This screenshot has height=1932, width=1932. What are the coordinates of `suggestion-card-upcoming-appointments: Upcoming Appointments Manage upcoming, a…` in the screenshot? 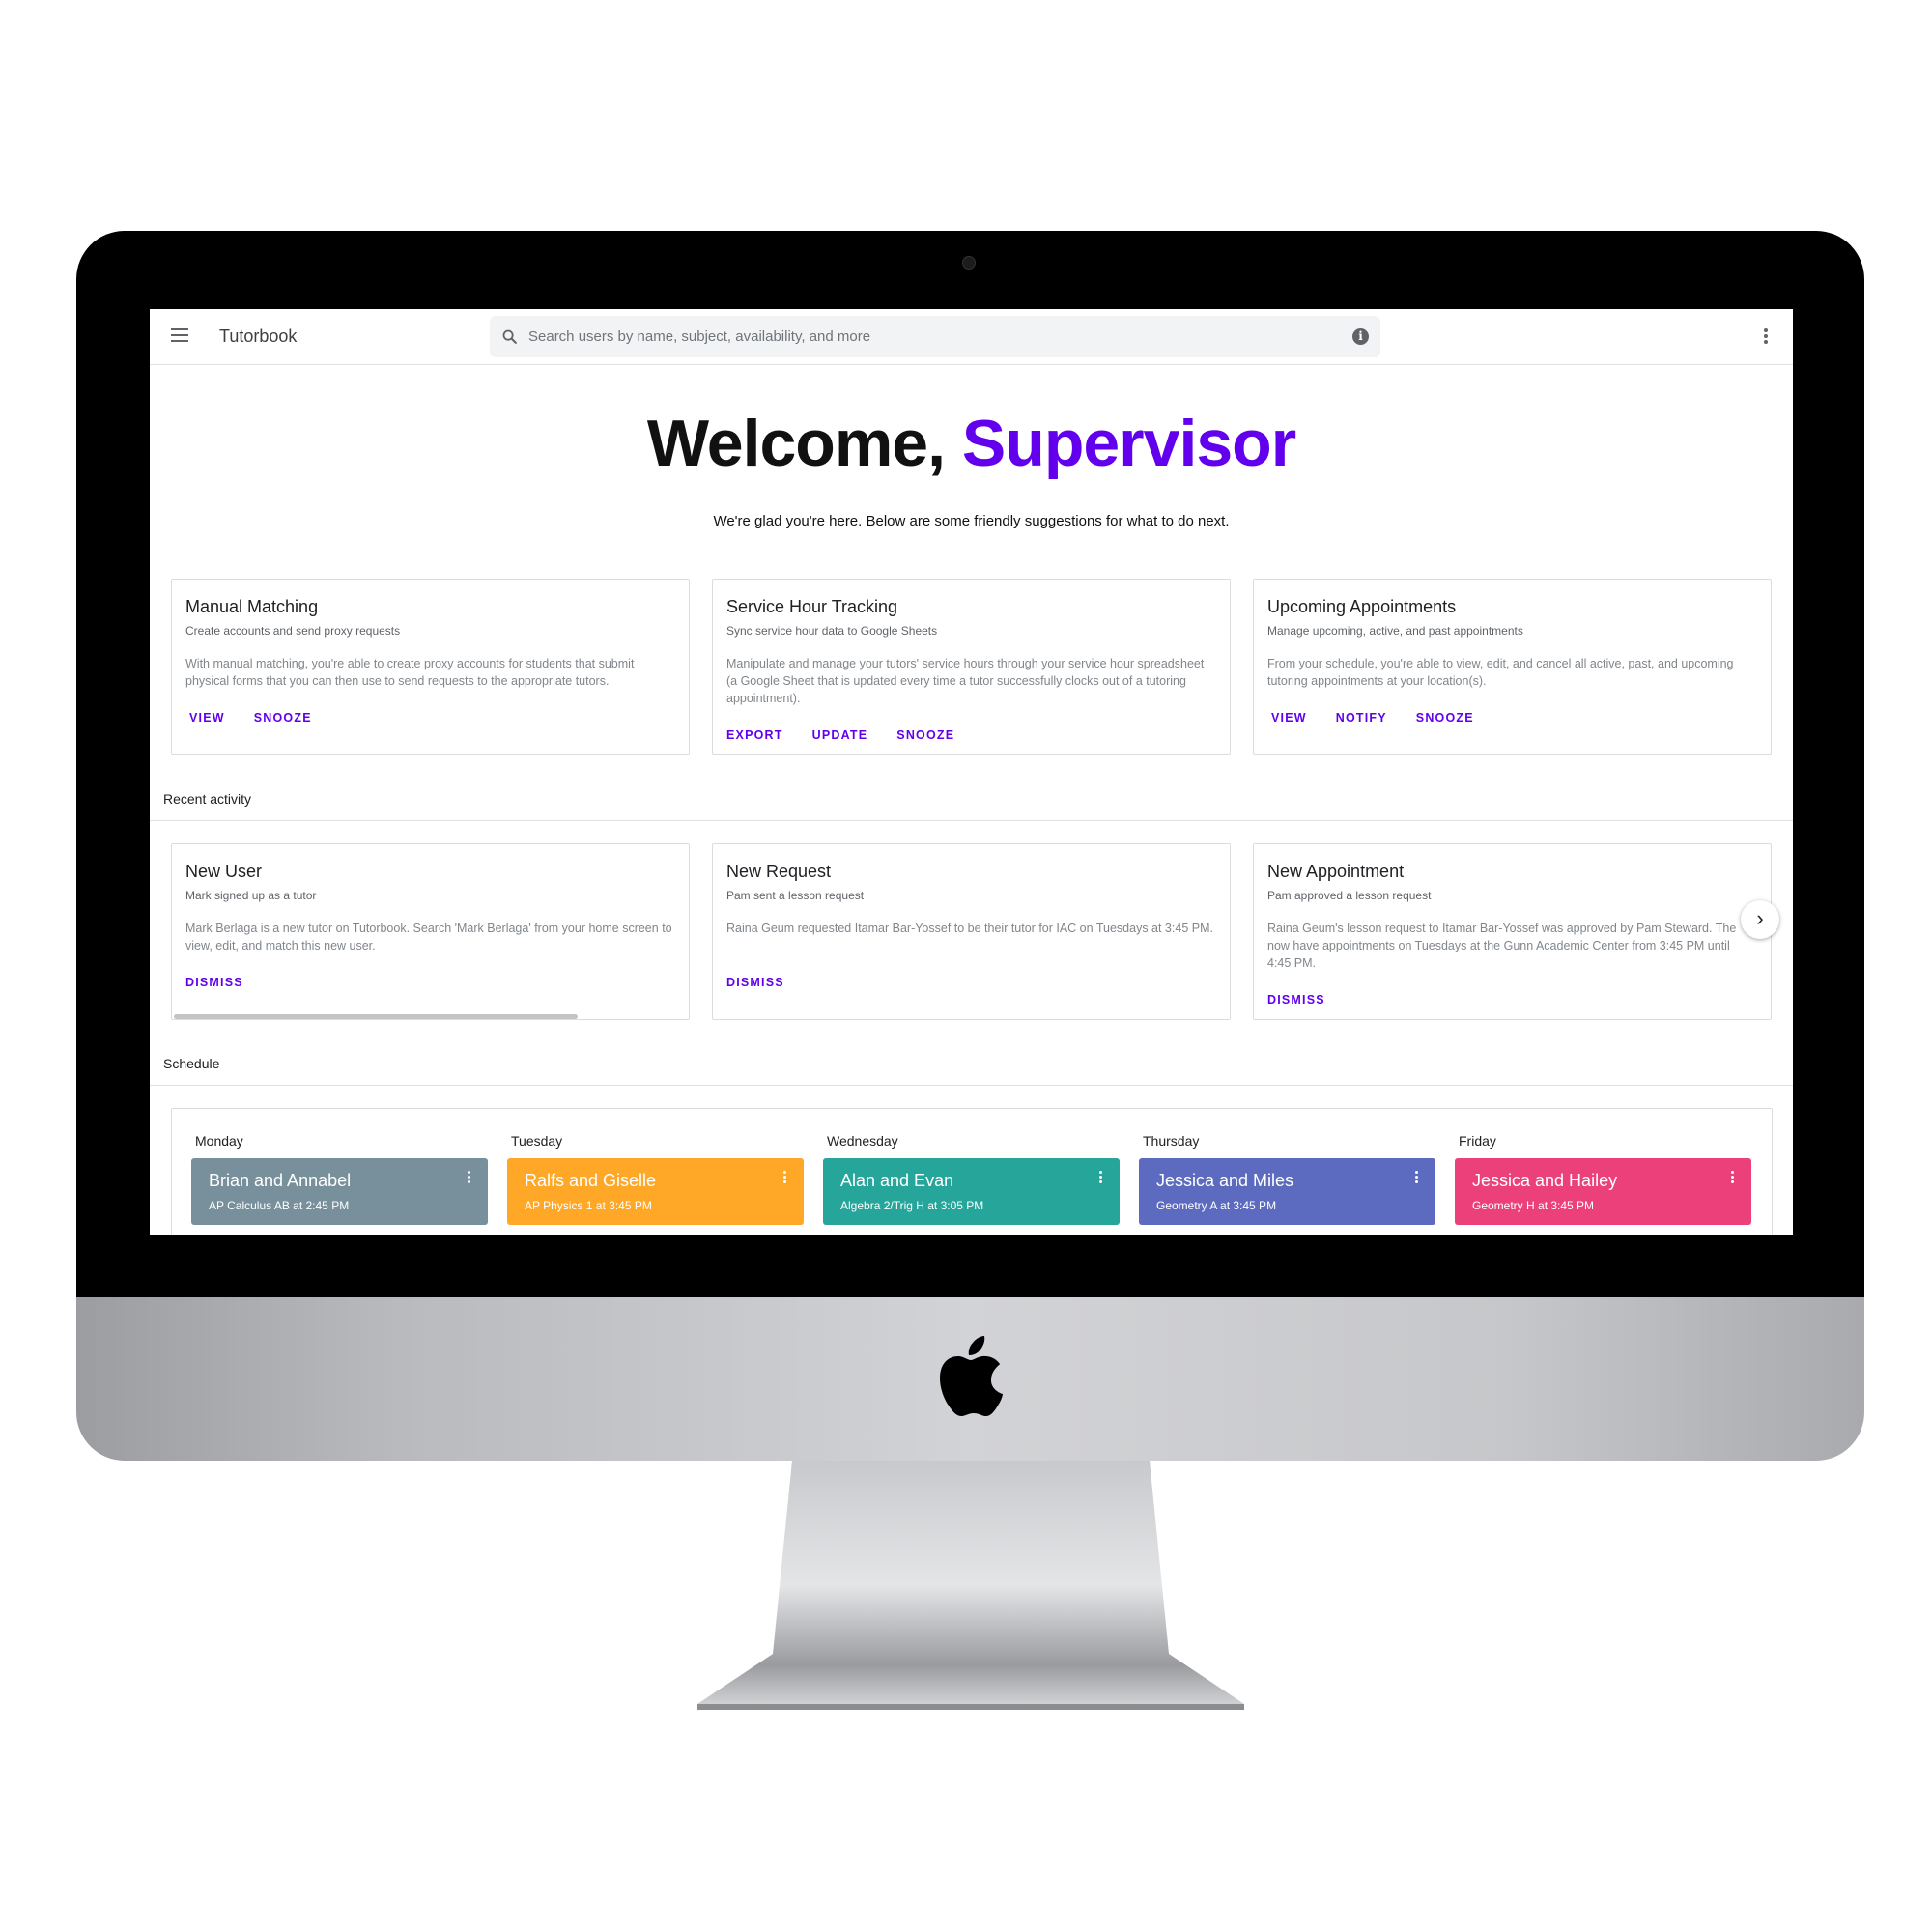 It's located at (1512, 667).